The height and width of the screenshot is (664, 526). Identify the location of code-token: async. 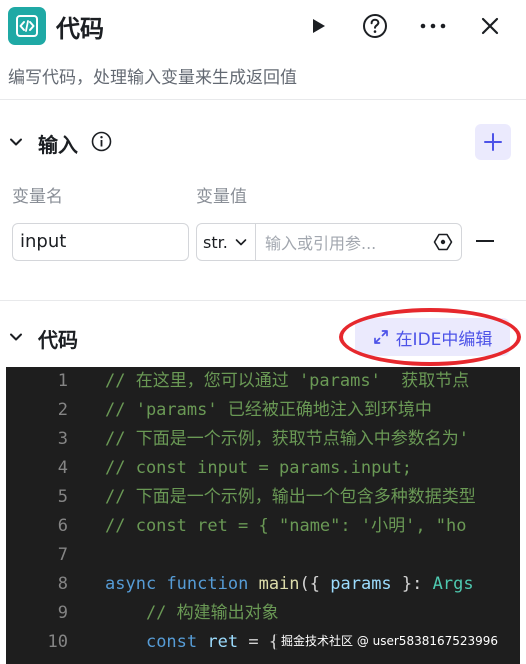
(131, 584).